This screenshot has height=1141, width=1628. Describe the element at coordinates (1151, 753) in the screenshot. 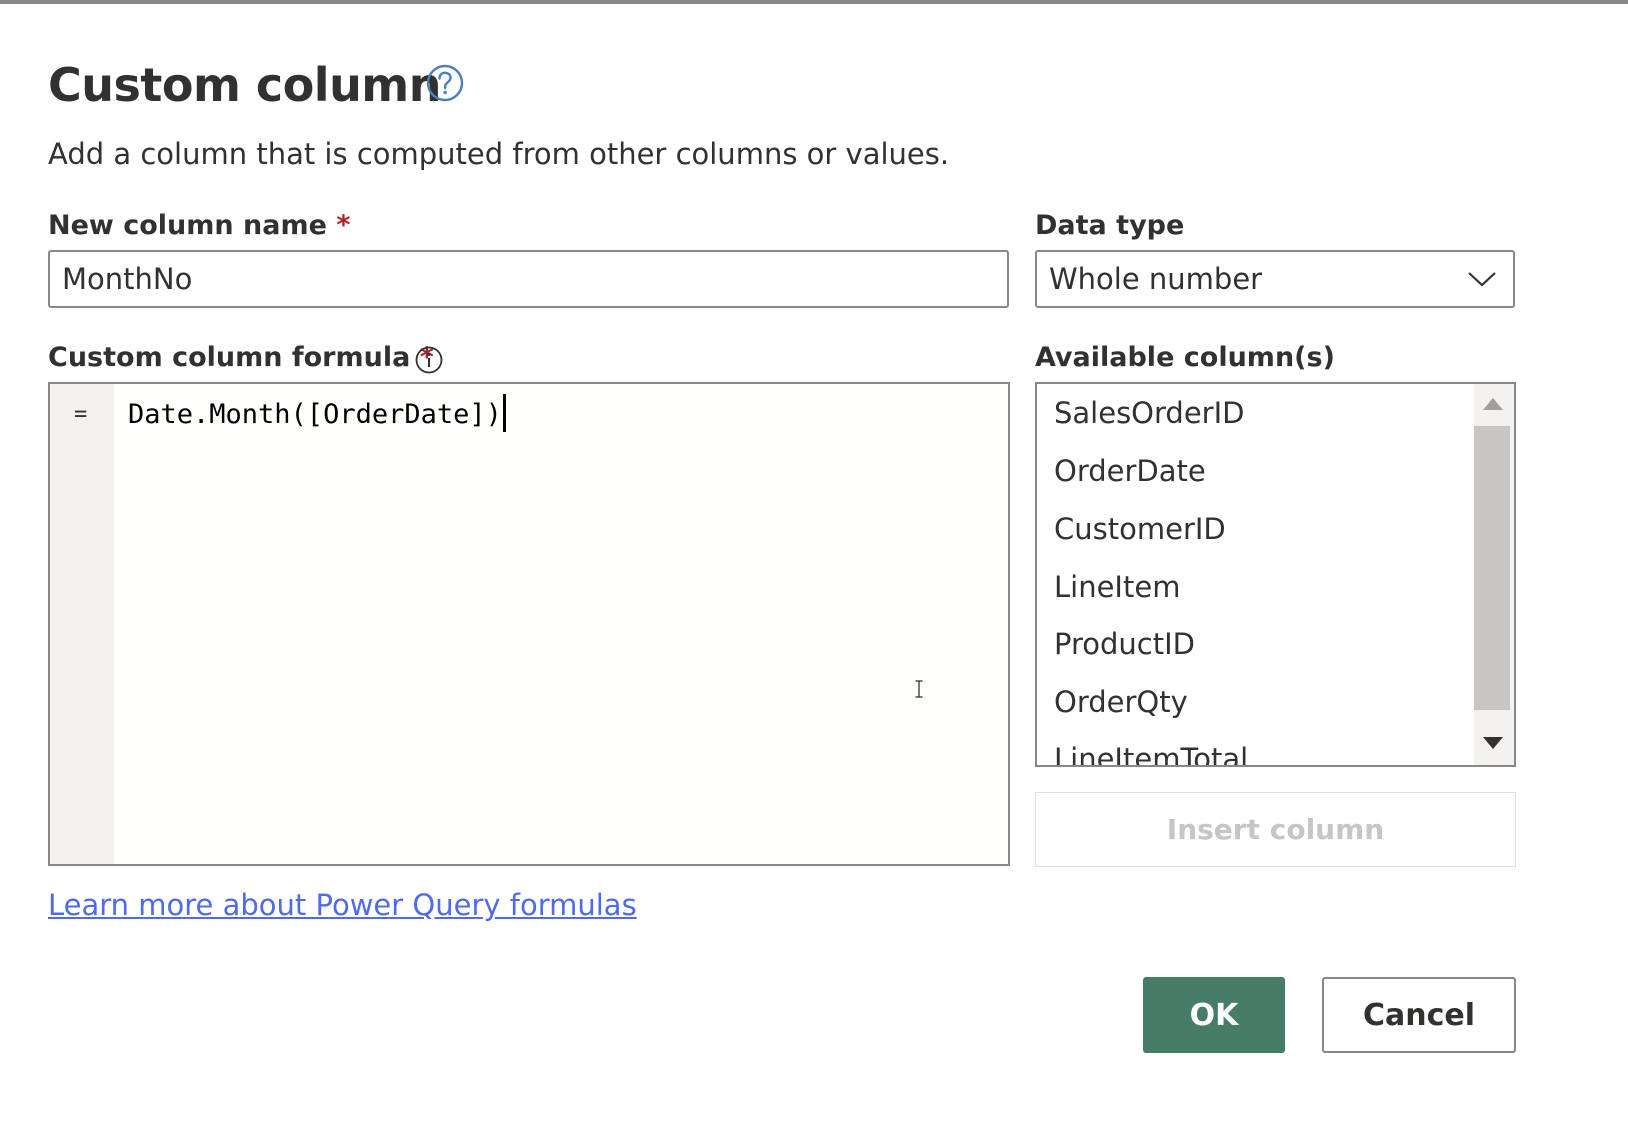

I see `list-item: LineItemTotal` at that location.